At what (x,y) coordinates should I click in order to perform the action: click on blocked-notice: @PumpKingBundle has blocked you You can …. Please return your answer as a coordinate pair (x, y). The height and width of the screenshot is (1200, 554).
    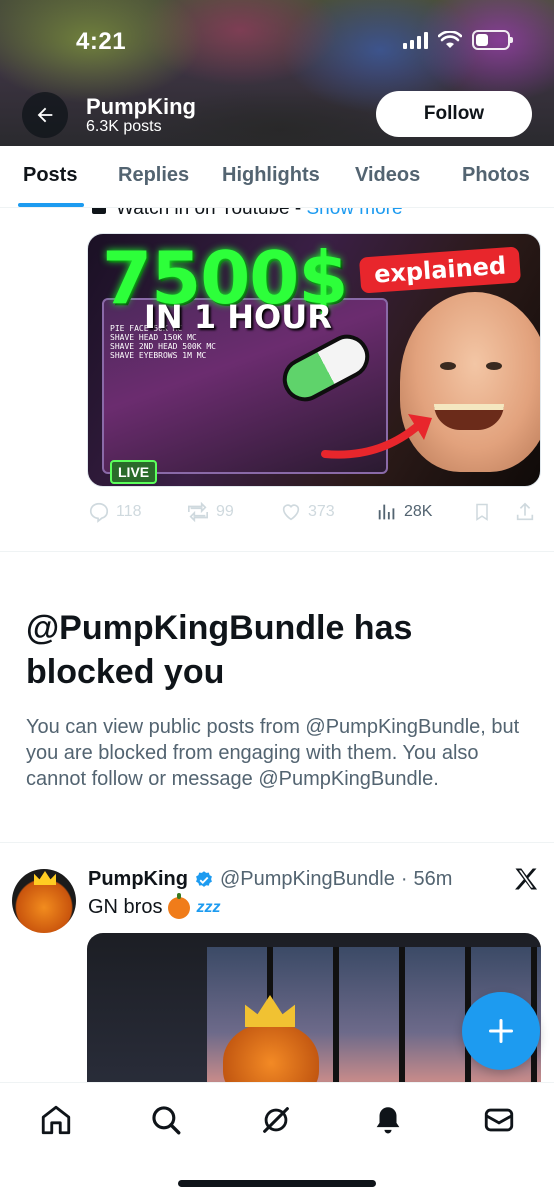
    Looking at the image, I should click on (276, 699).